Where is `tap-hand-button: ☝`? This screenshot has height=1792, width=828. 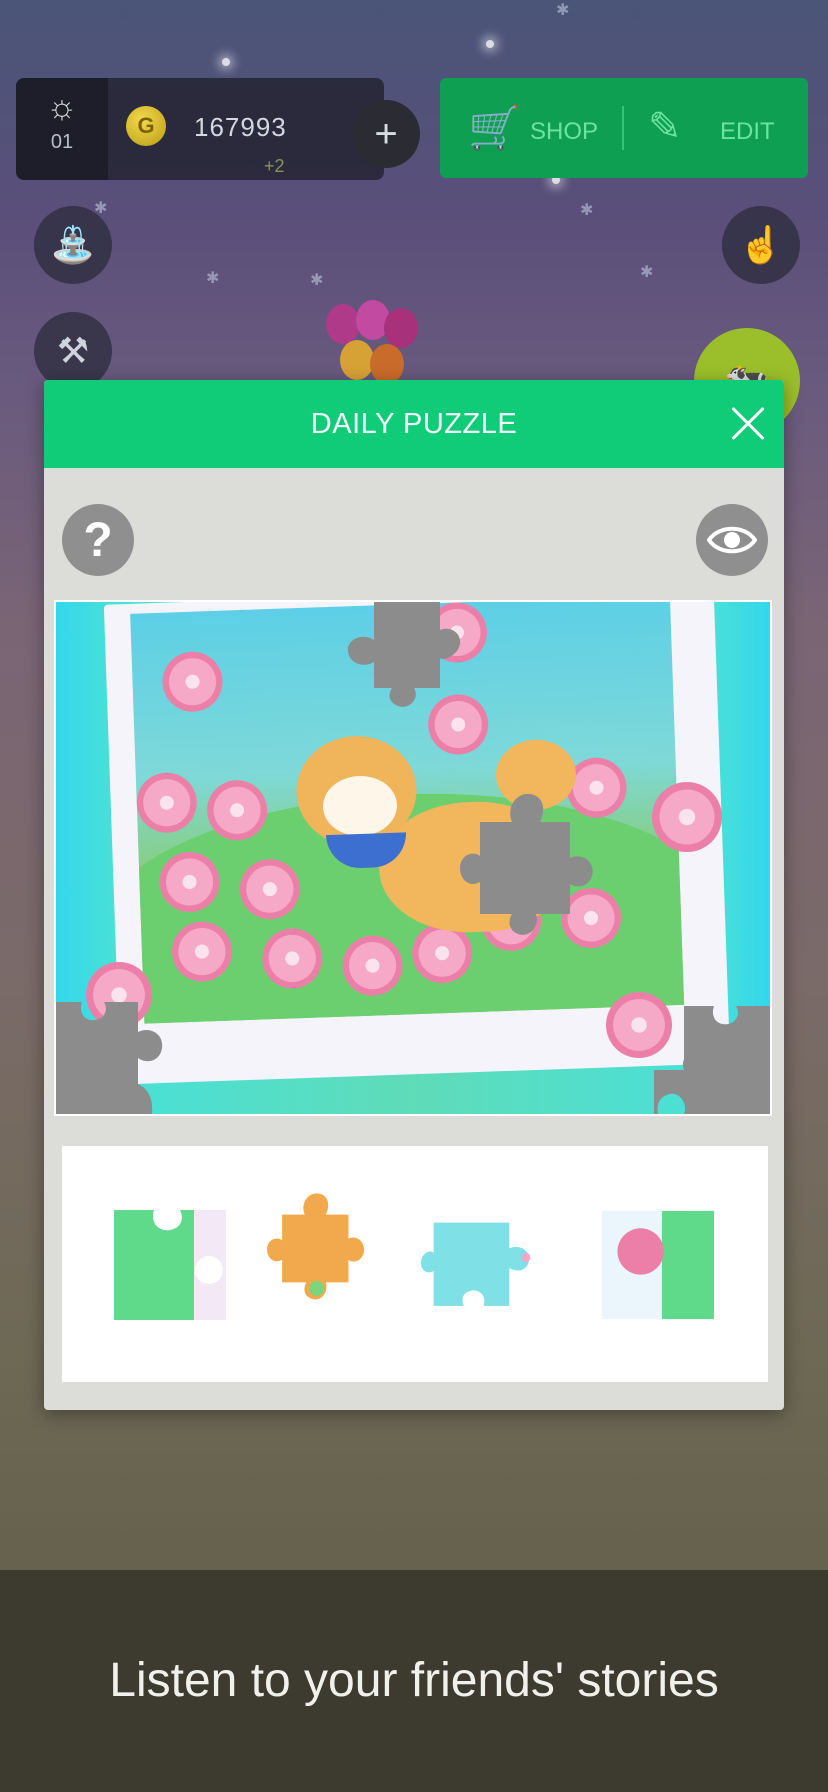 tap-hand-button: ☝ is located at coordinates (761, 245).